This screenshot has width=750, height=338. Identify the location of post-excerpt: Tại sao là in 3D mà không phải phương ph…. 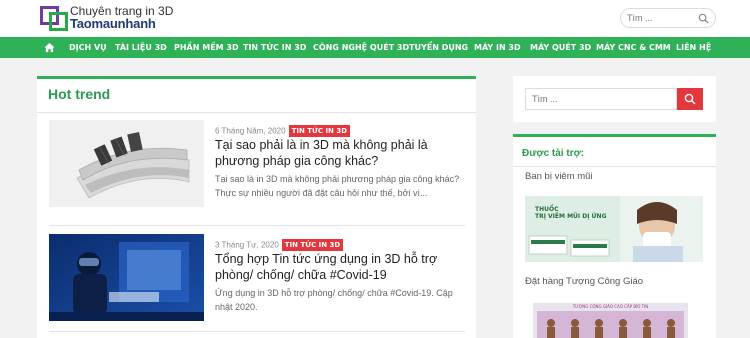
(337, 186).